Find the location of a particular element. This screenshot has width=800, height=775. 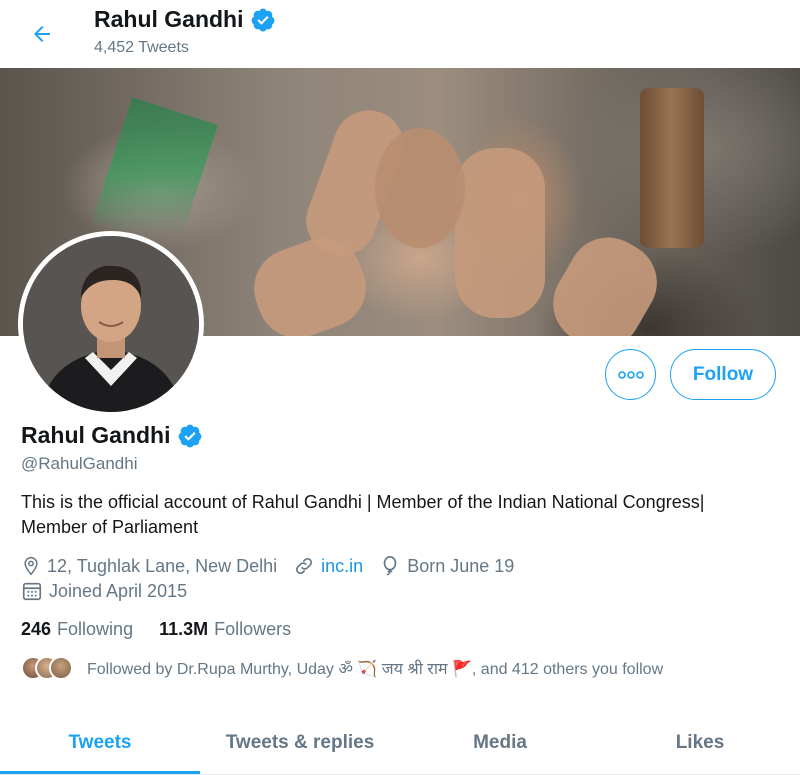

mutual-avatar is located at coordinates (61, 668).